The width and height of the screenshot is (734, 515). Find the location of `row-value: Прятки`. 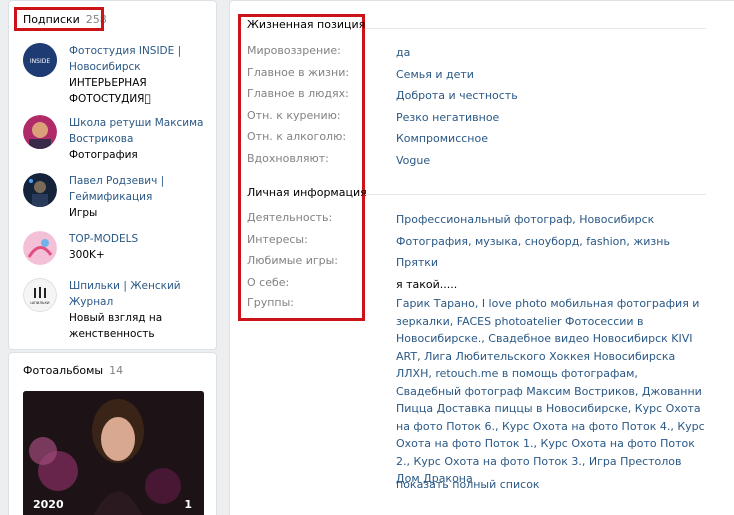

row-value: Прятки is located at coordinates (551, 263).